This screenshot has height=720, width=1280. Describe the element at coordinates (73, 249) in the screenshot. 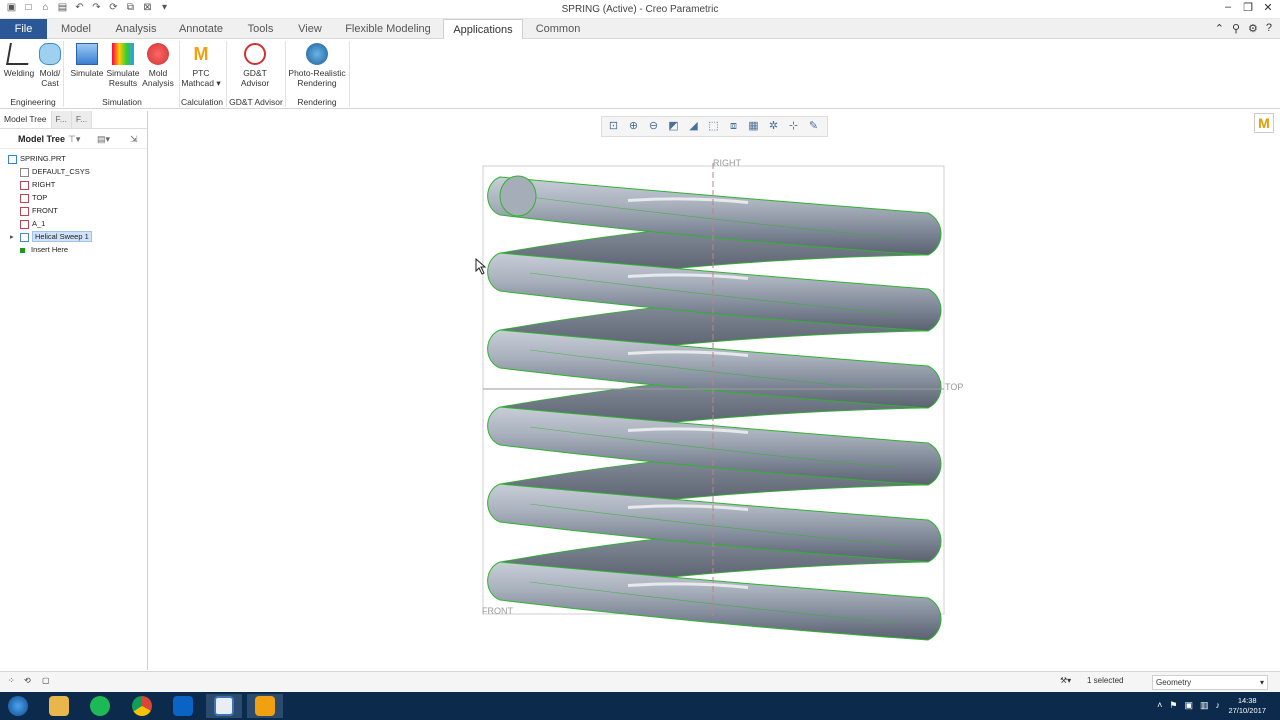

I see `model-tree-item: Insert Here` at that location.